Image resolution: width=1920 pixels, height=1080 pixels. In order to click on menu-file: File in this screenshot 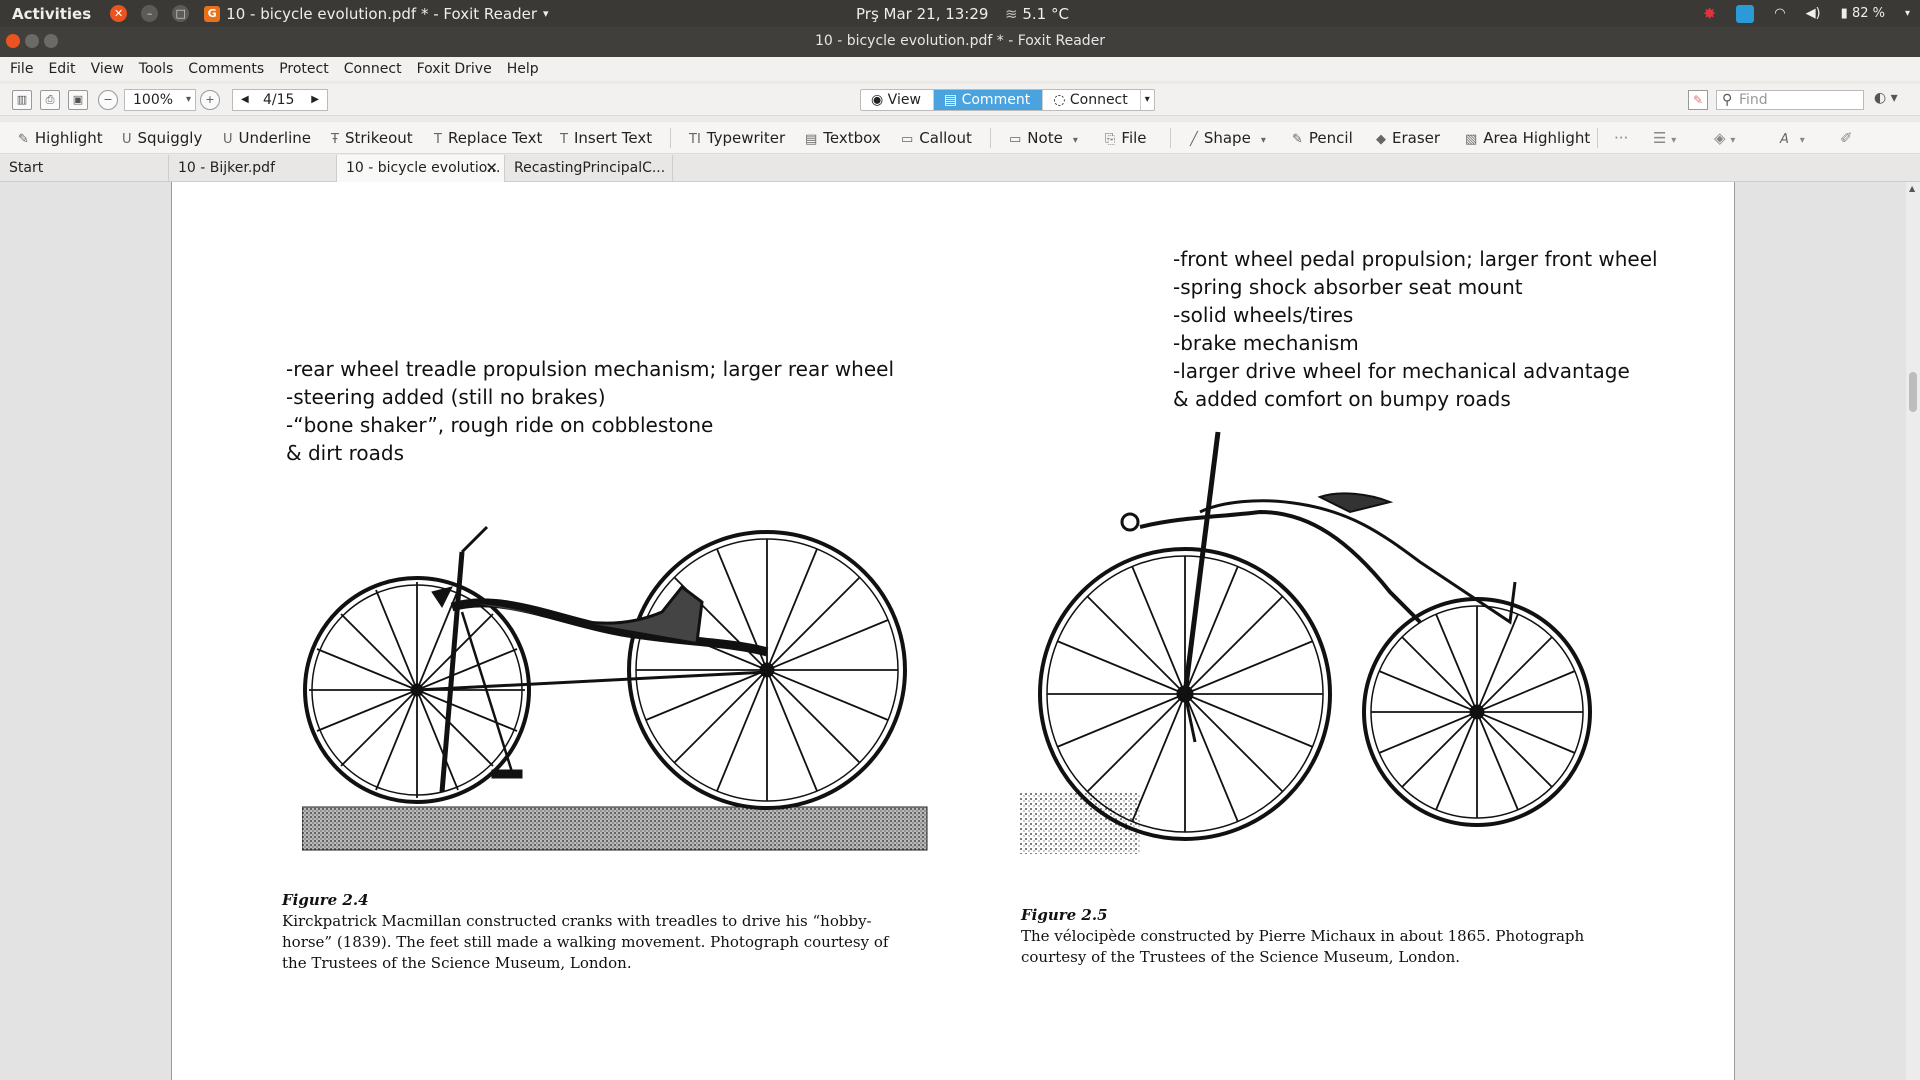, I will do `click(21, 69)`.